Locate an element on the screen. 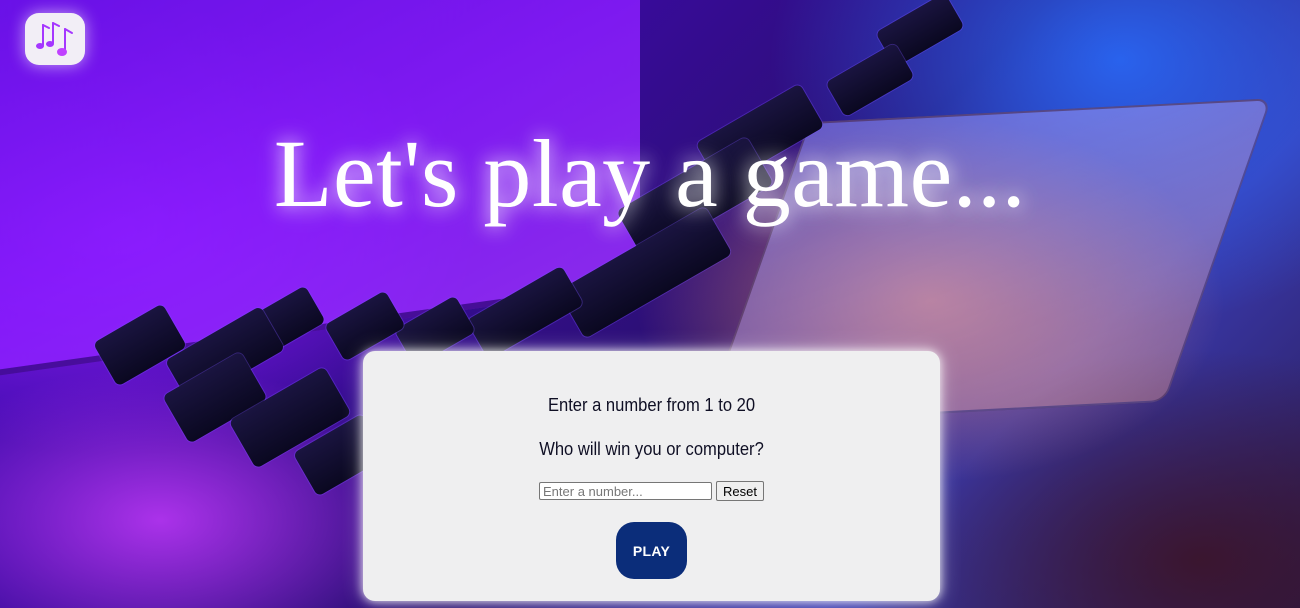  play-button: PLAY is located at coordinates (651, 550).